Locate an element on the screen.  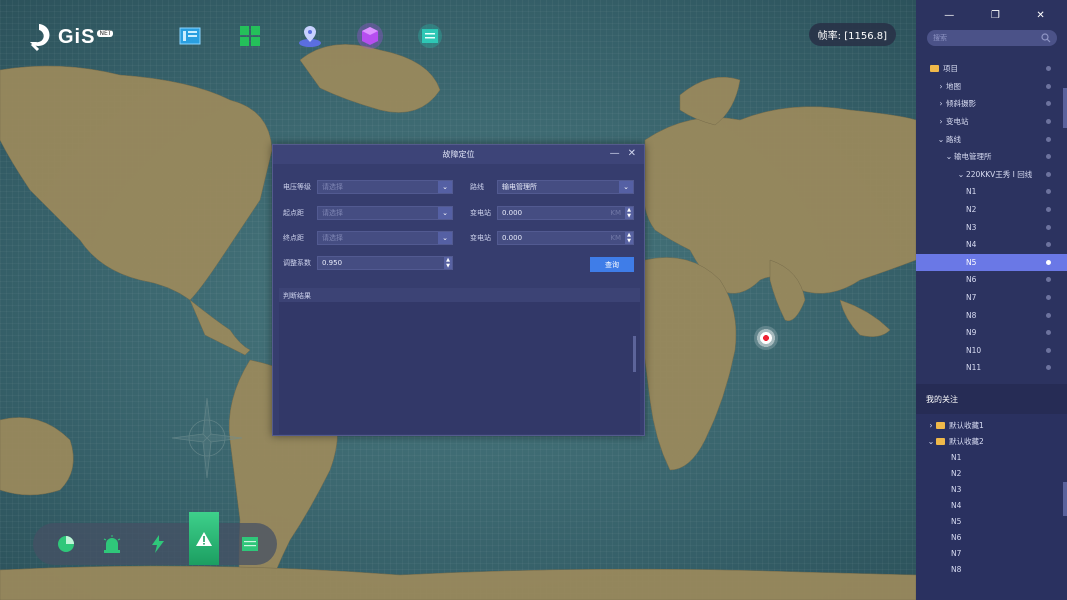
start-distance-select: 请选择 ⌄ is located at coordinates (385, 213).